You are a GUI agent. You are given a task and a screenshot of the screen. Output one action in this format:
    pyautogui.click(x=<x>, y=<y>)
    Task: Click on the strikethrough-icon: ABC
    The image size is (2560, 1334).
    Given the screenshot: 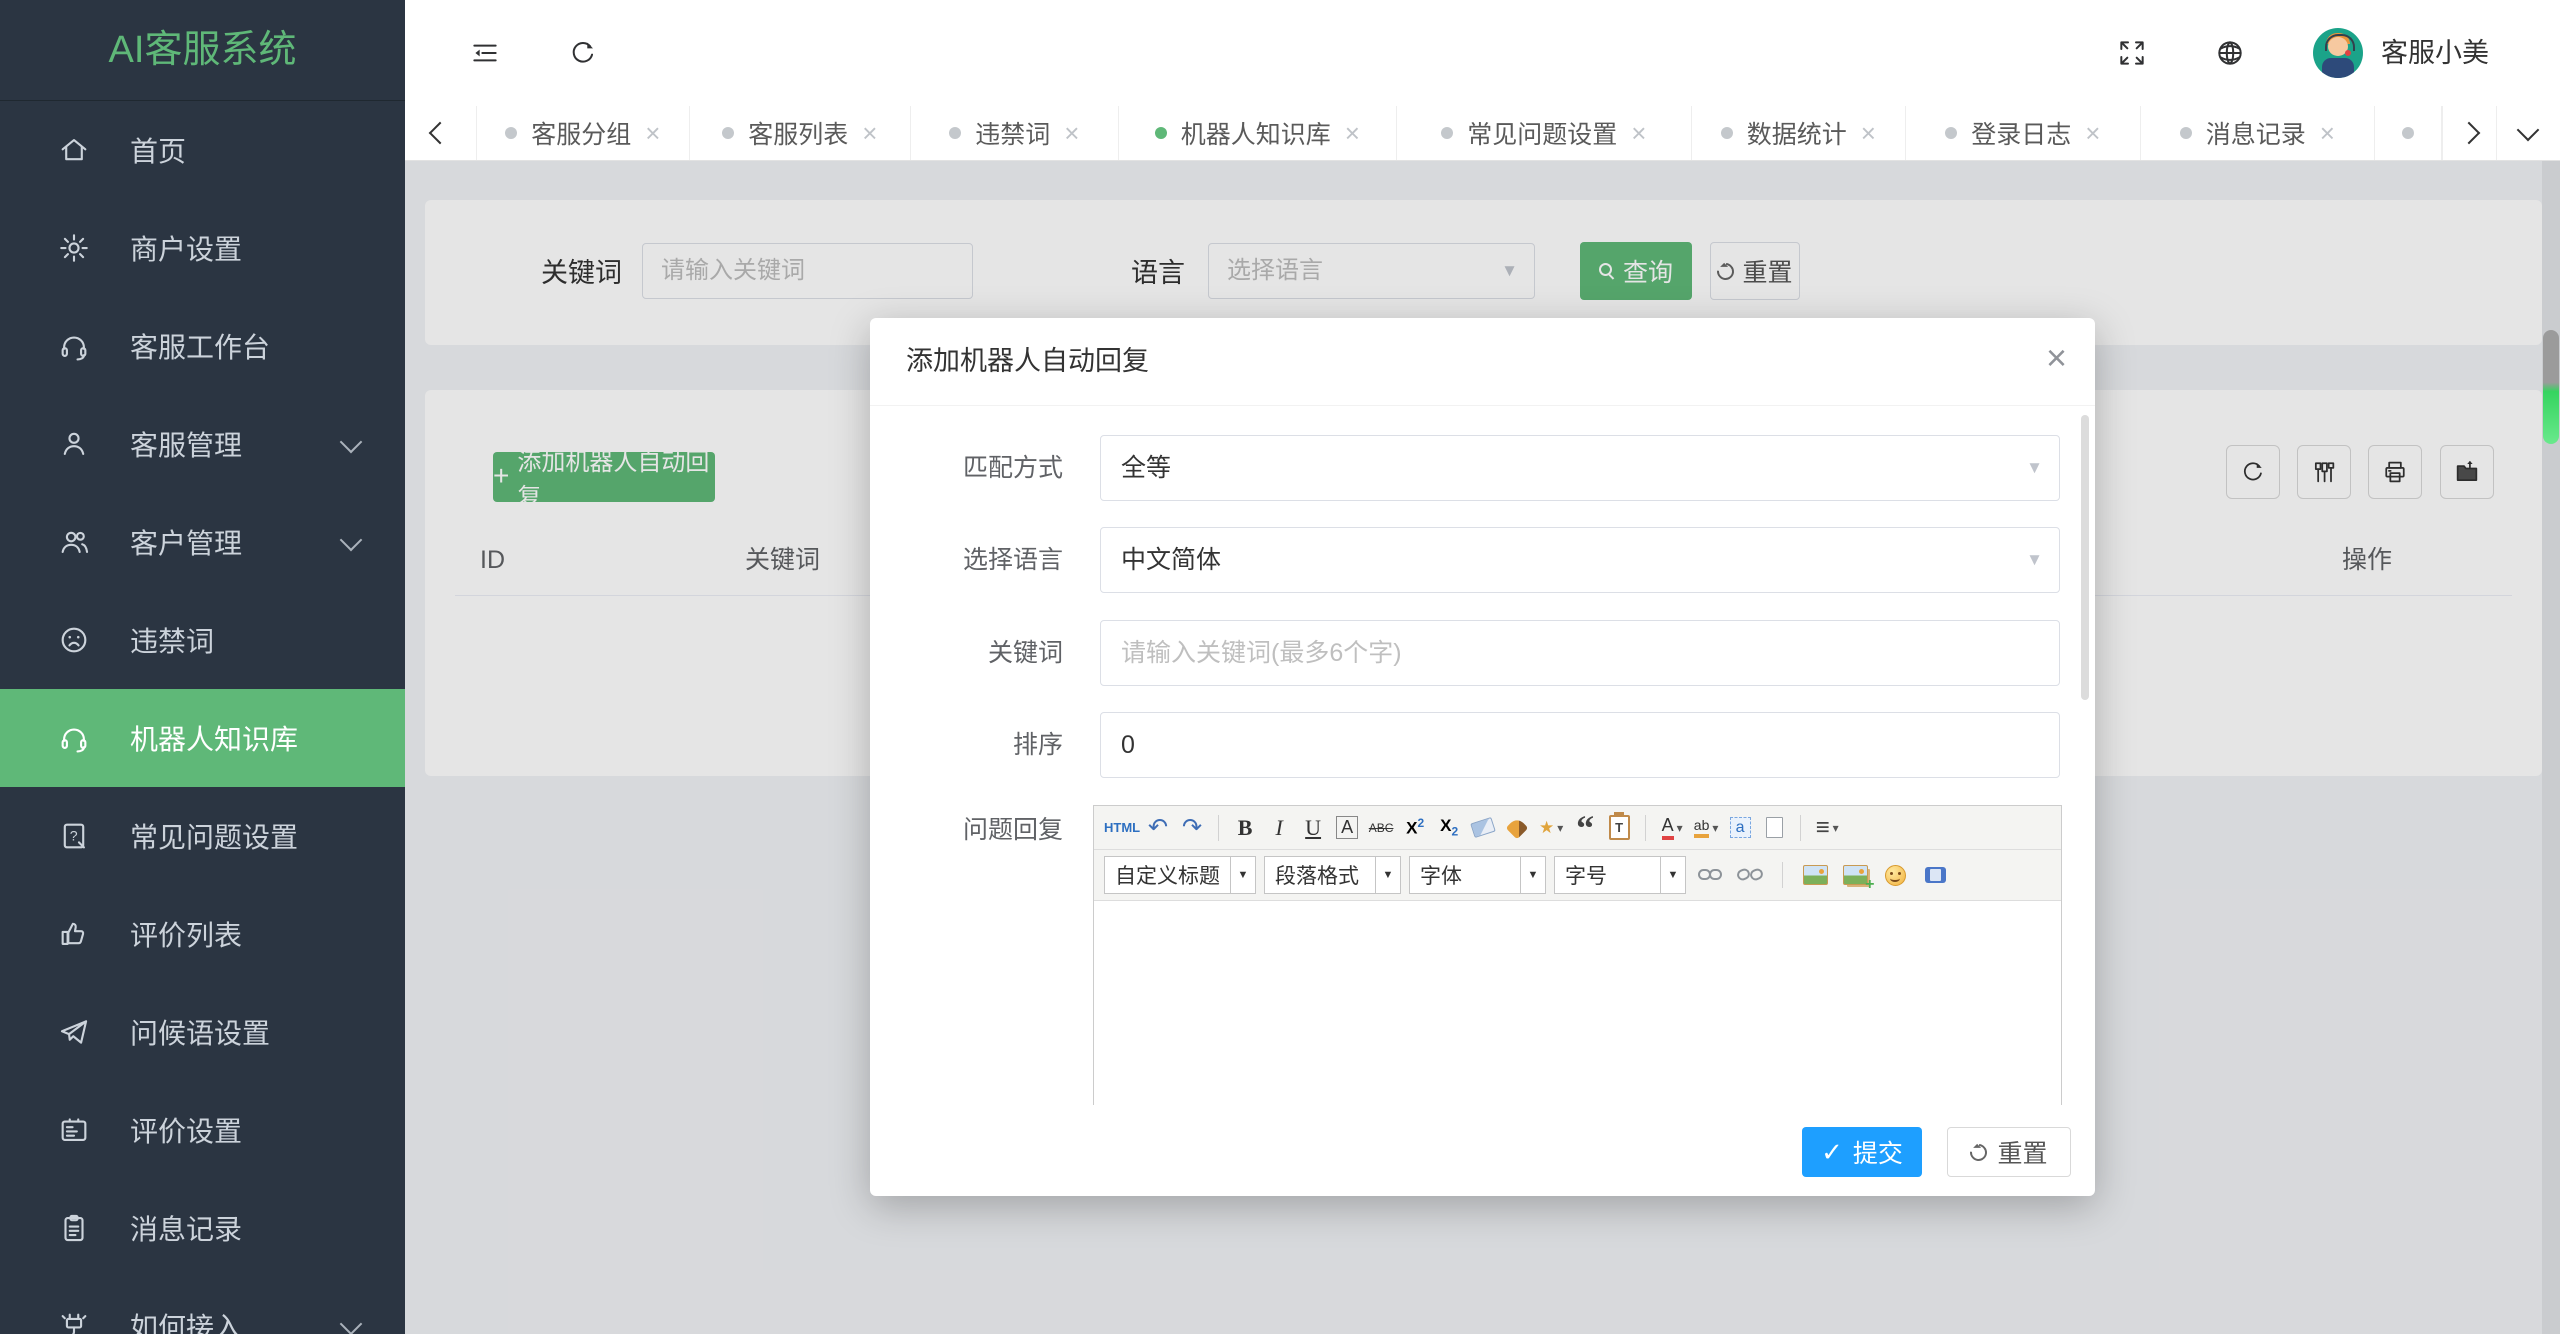 What is the action you would take?
    pyautogui.click(x=1381, y=828)
    